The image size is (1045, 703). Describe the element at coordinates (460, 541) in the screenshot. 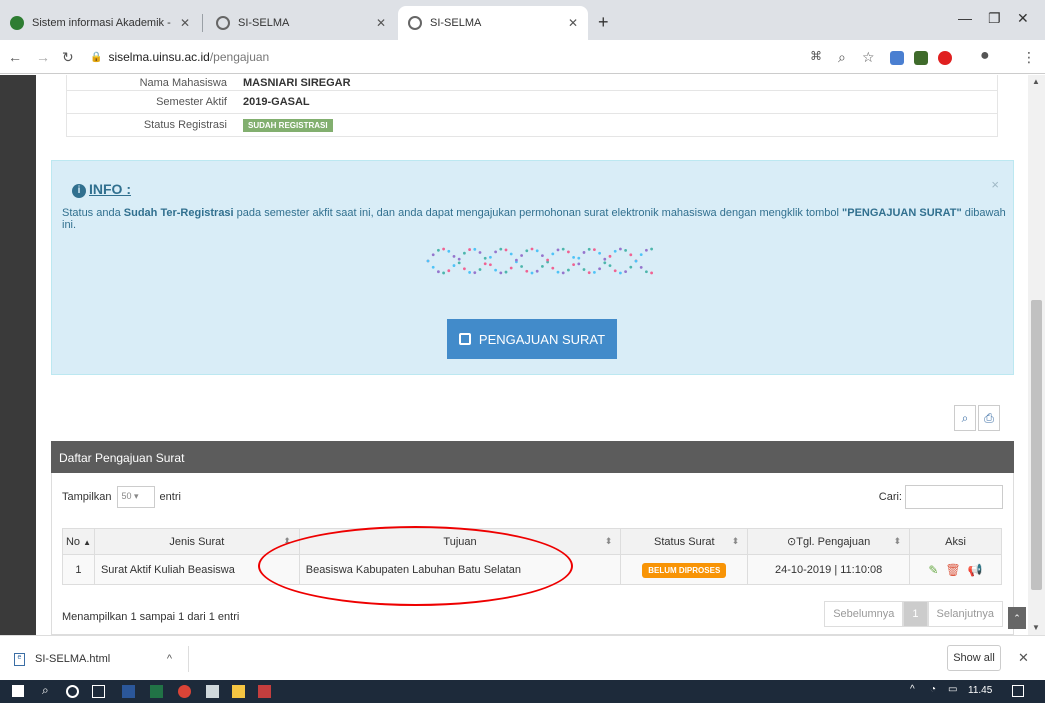

I see `column-header-tujuan: Tujuan ⬍` at that location.